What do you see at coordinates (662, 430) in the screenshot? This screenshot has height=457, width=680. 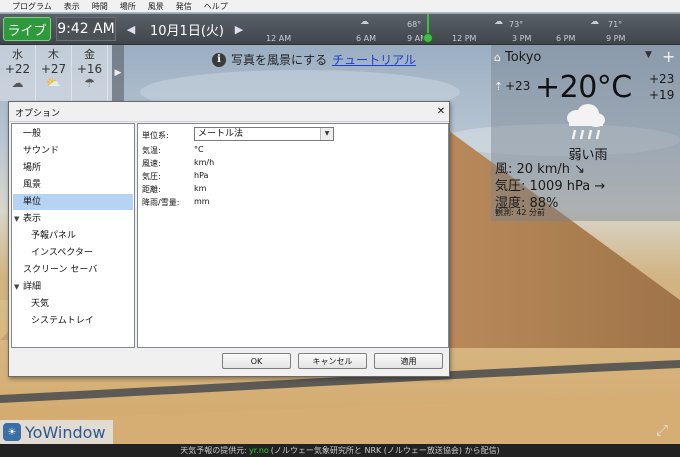 I see `fullscreen-icon: ⤢` at bounding box center [662, 430].